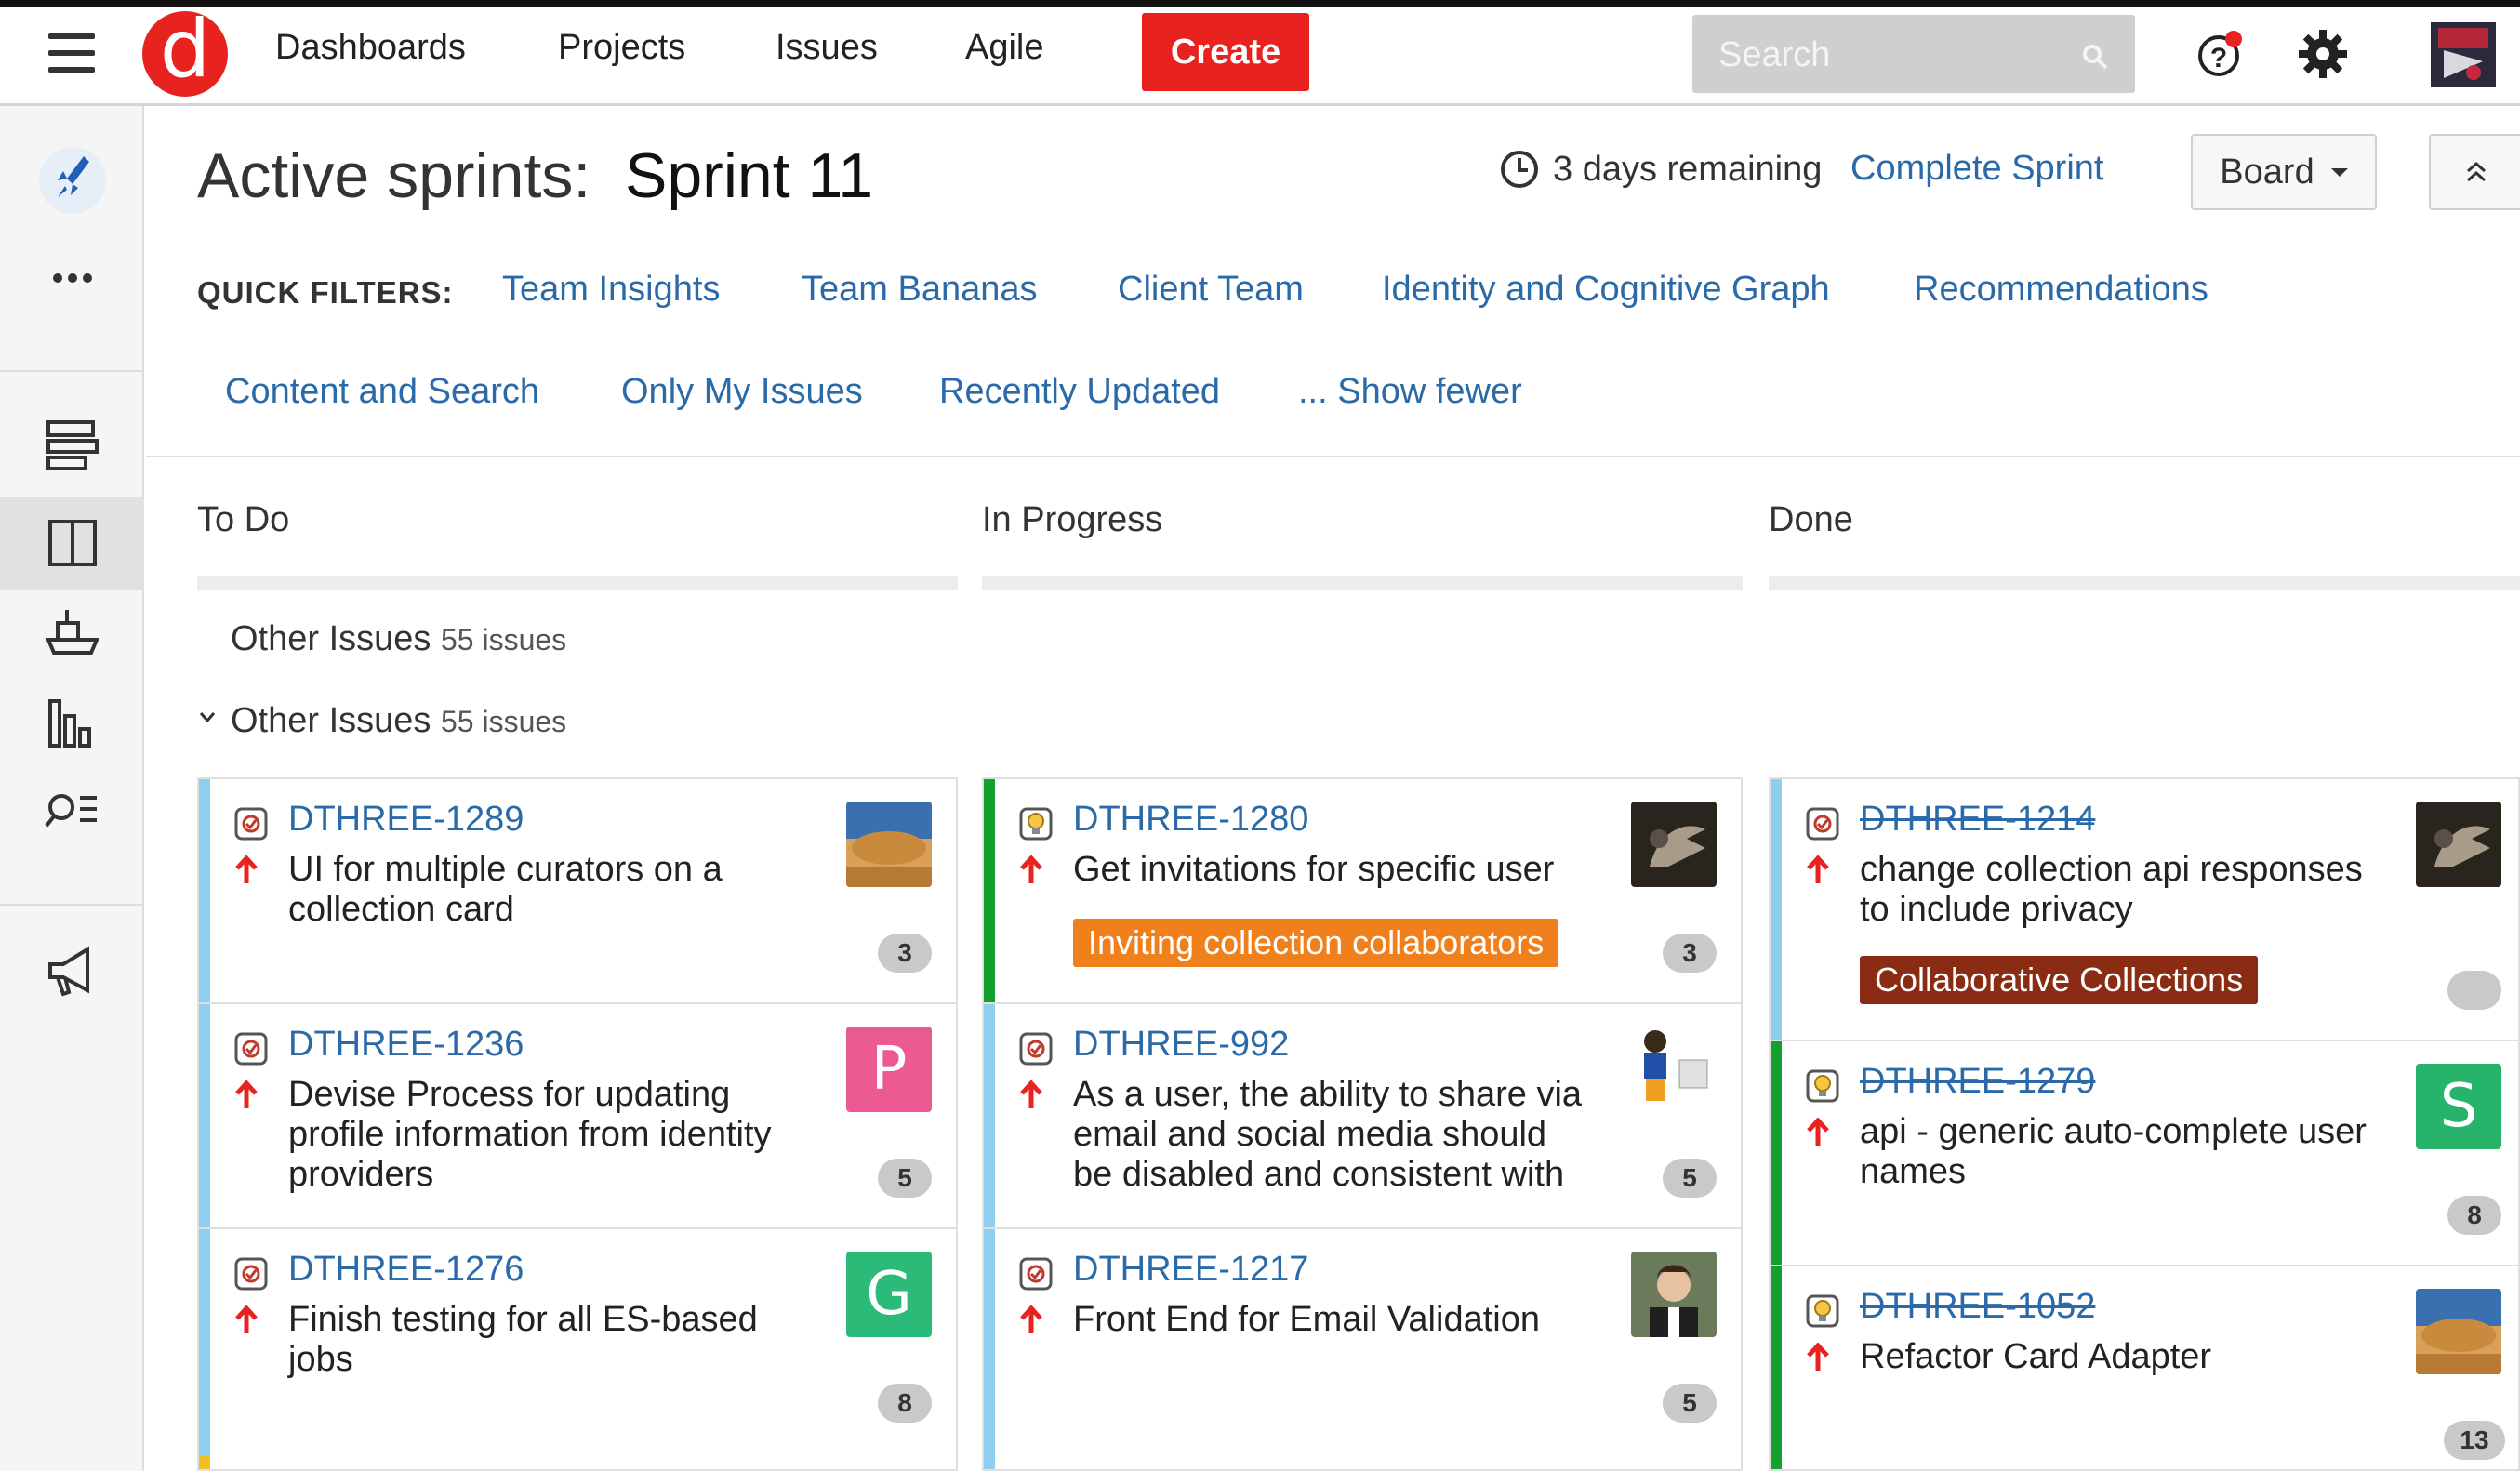  I want to click on issues-search-icon, so click(72, 810).